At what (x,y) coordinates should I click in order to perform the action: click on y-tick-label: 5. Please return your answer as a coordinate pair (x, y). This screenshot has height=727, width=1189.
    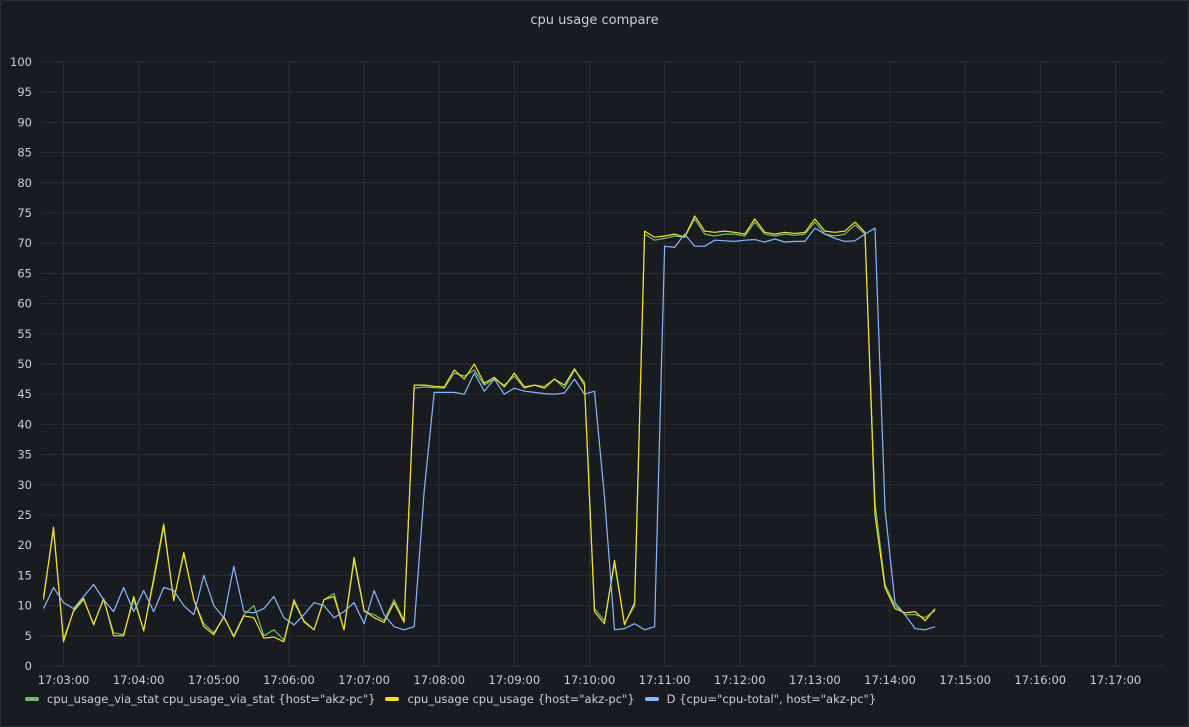
    Looking at the image, I should click on (28, 636).